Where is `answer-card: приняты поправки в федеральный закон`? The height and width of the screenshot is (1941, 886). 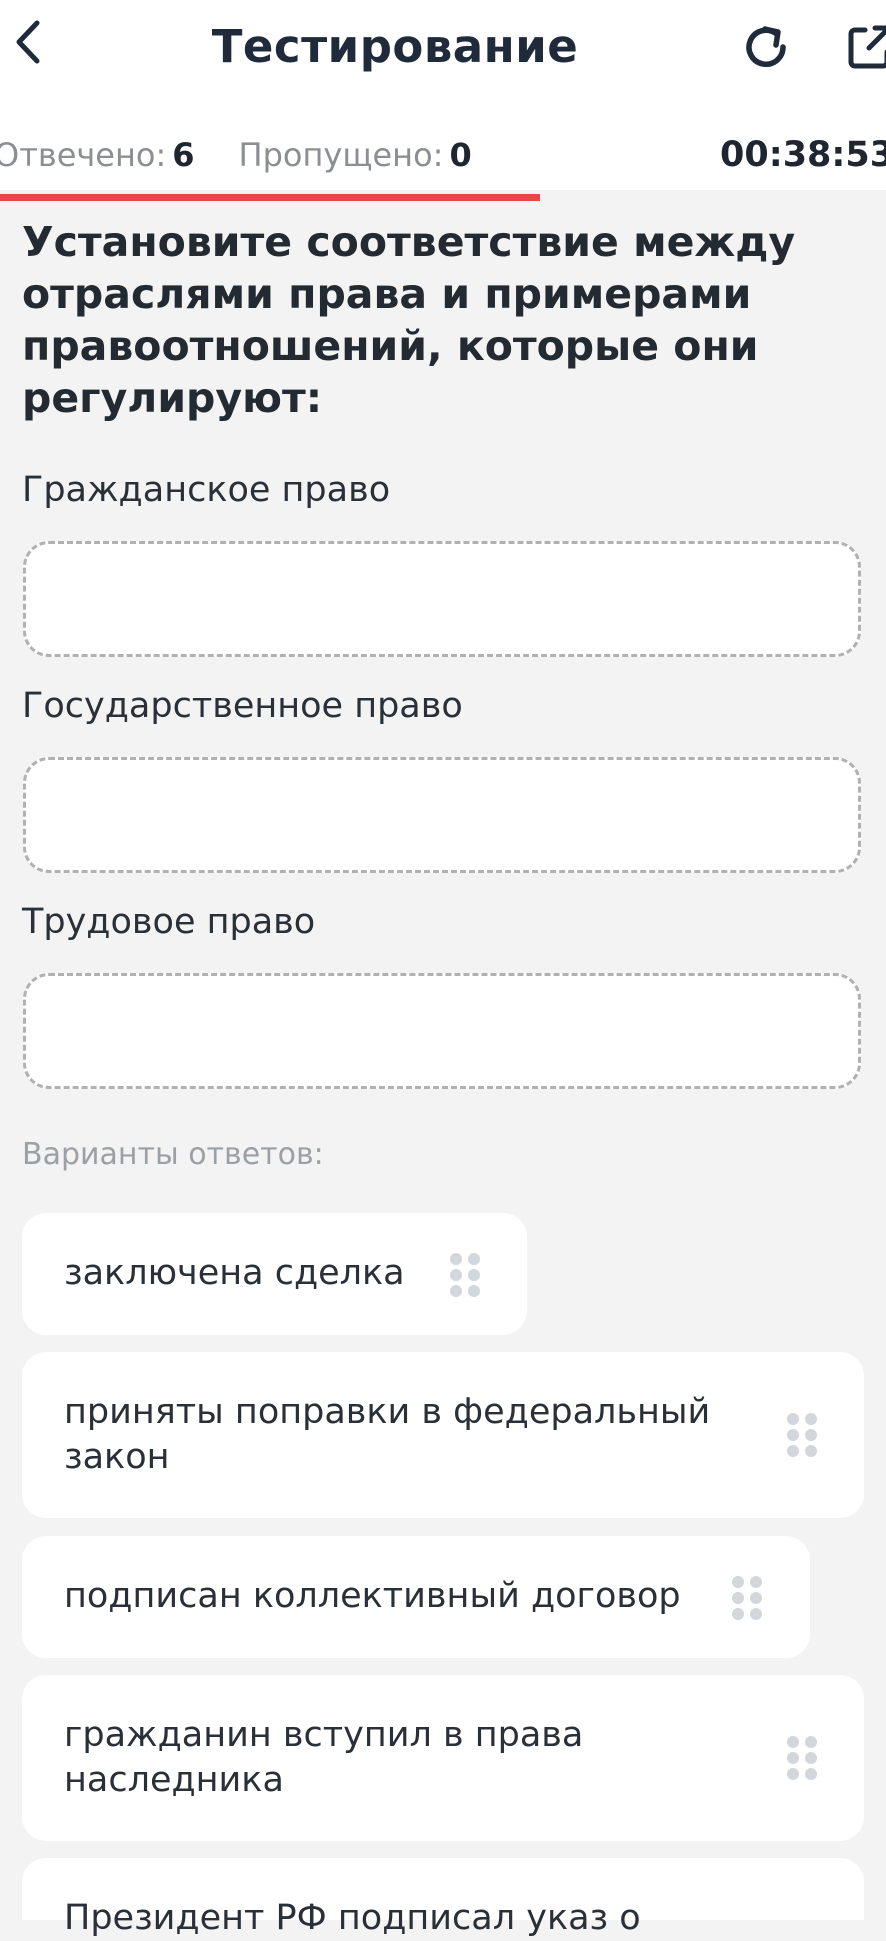 answer-card: приняты поправки в федеральный закон is located at coordinates (443, 1435).